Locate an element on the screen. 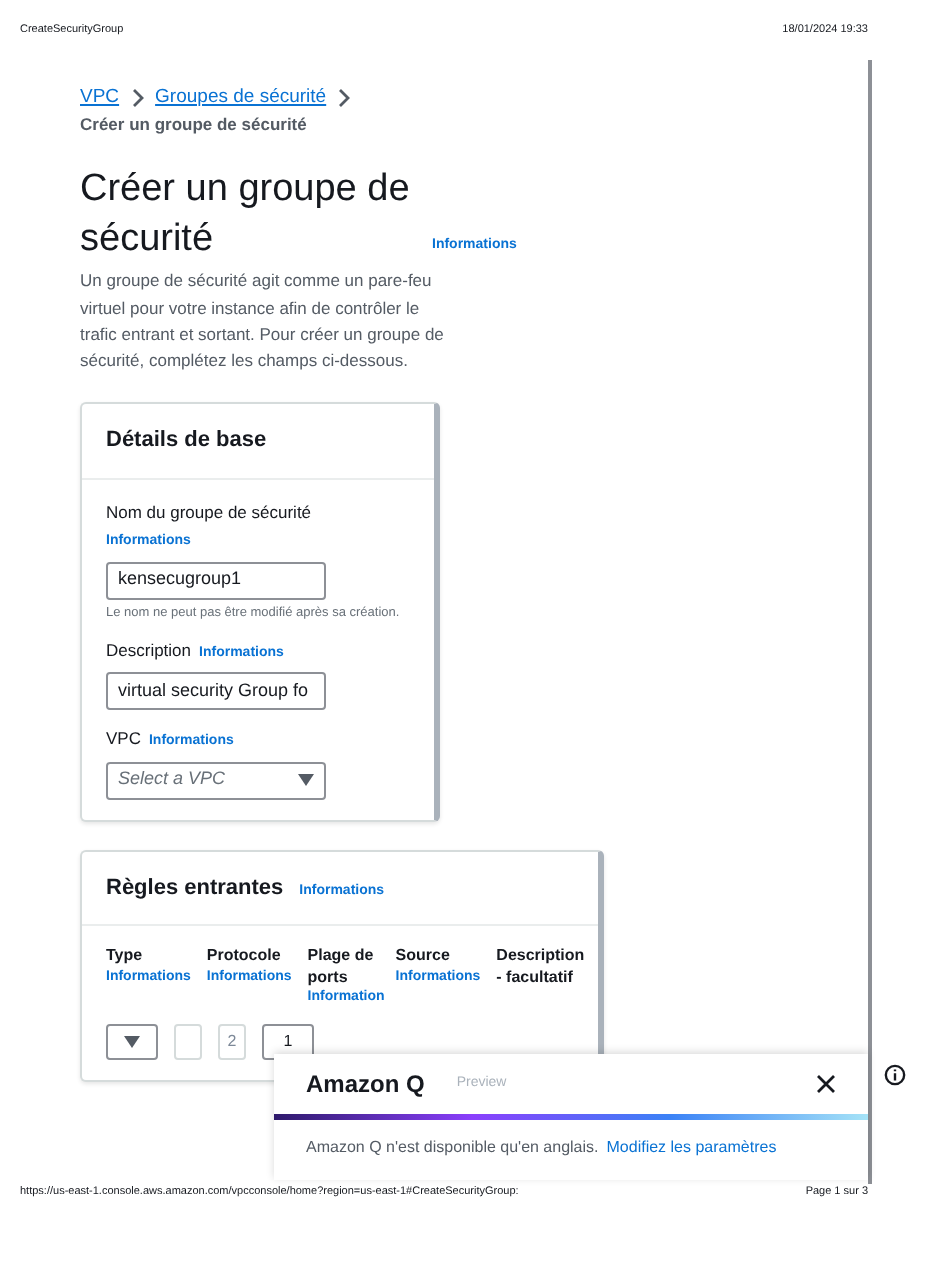 Image resolution: width=948 pixels, height=1264 pixels. breadcrumb-current: Créer un groupe de sécurité is located at coordinates (194, 125).